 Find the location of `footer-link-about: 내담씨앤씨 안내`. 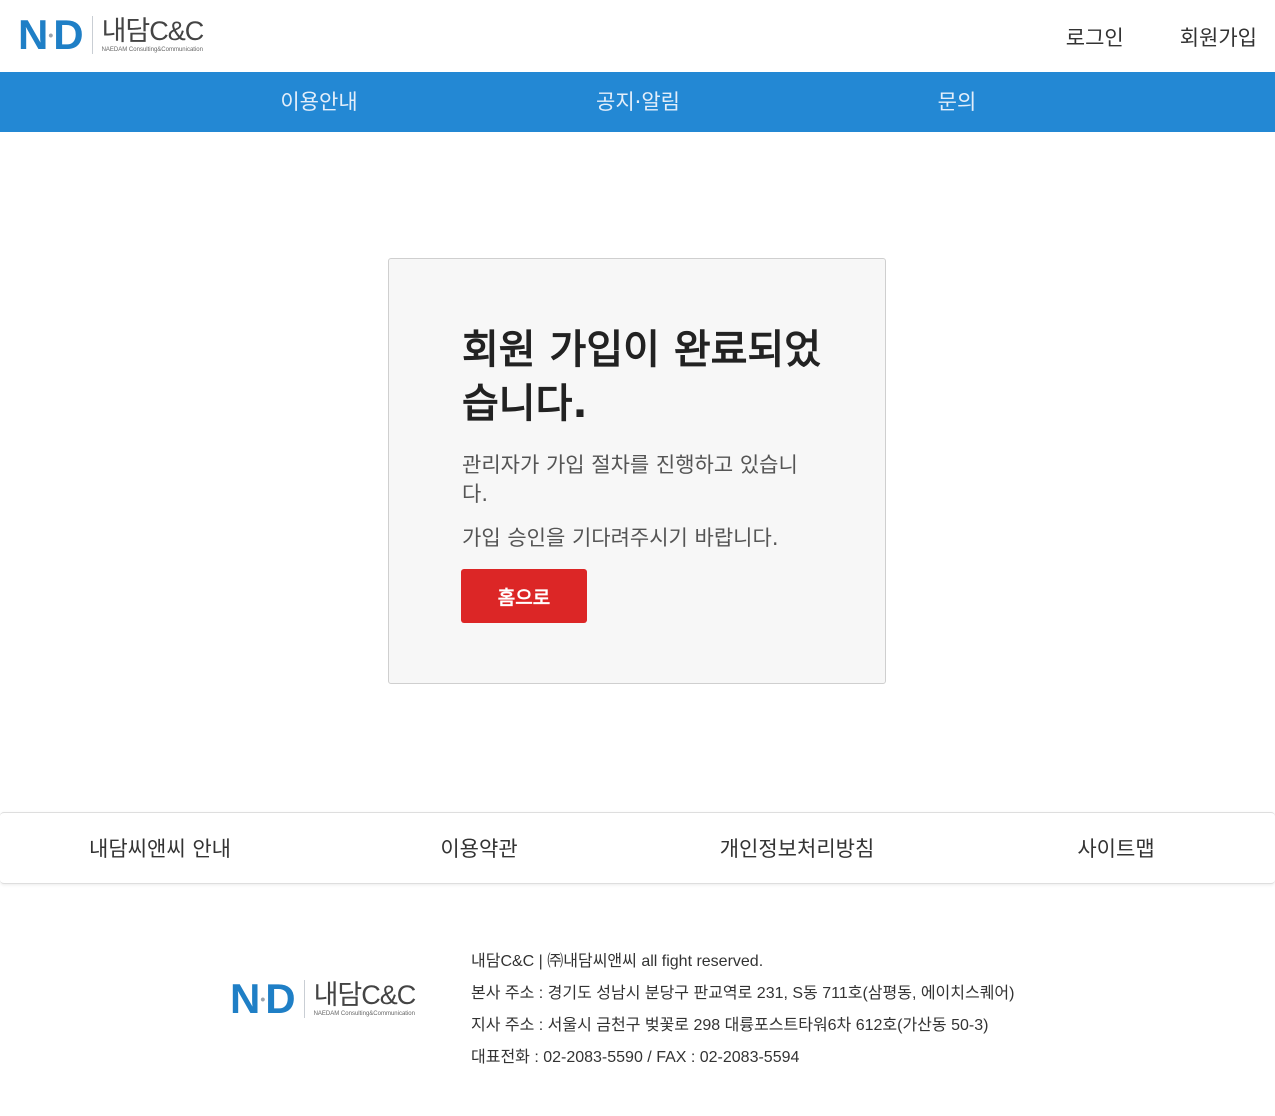

footer-link-about: 내담씨앤씨 안내 is located at coordinates (160, 849).